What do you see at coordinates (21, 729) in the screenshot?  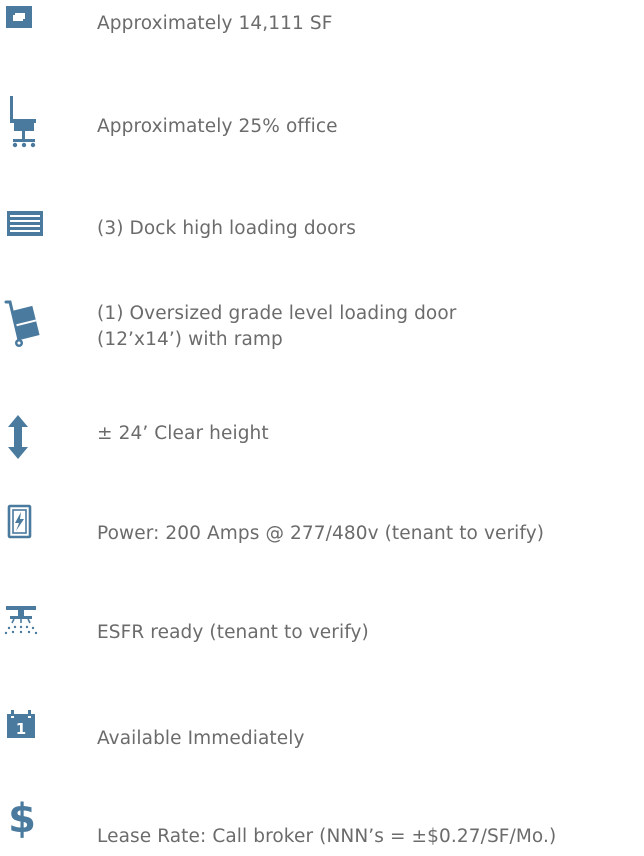 I see `svg-text: 1` at bounding box center [21, 729].